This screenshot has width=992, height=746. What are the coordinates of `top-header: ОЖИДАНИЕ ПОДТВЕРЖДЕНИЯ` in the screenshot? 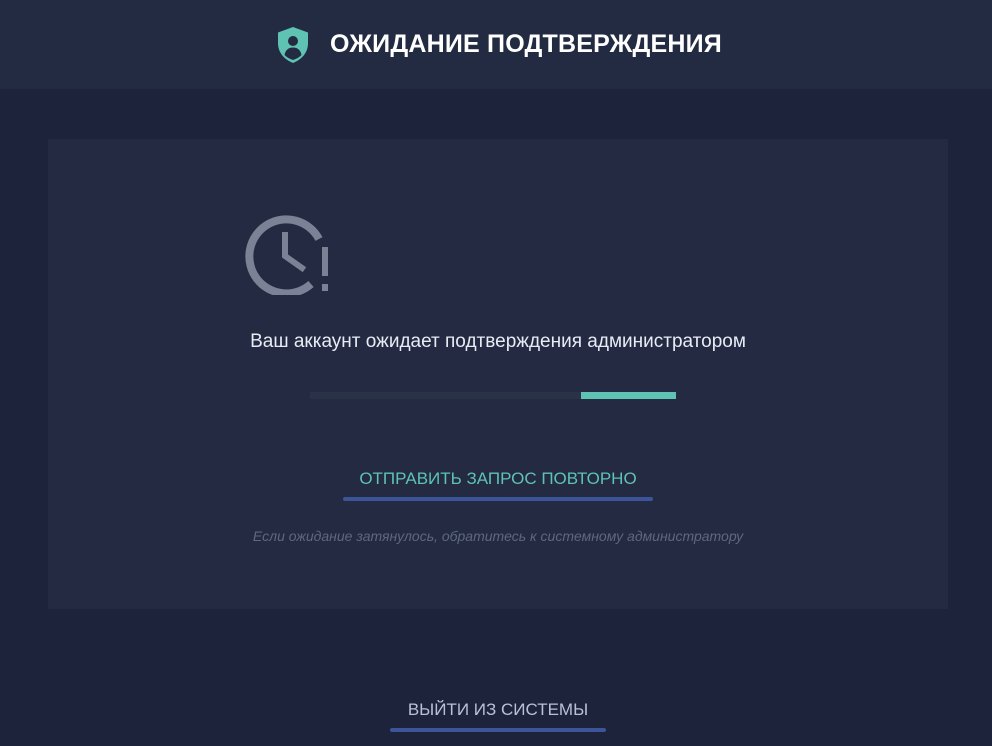 It's located at (496, 44).